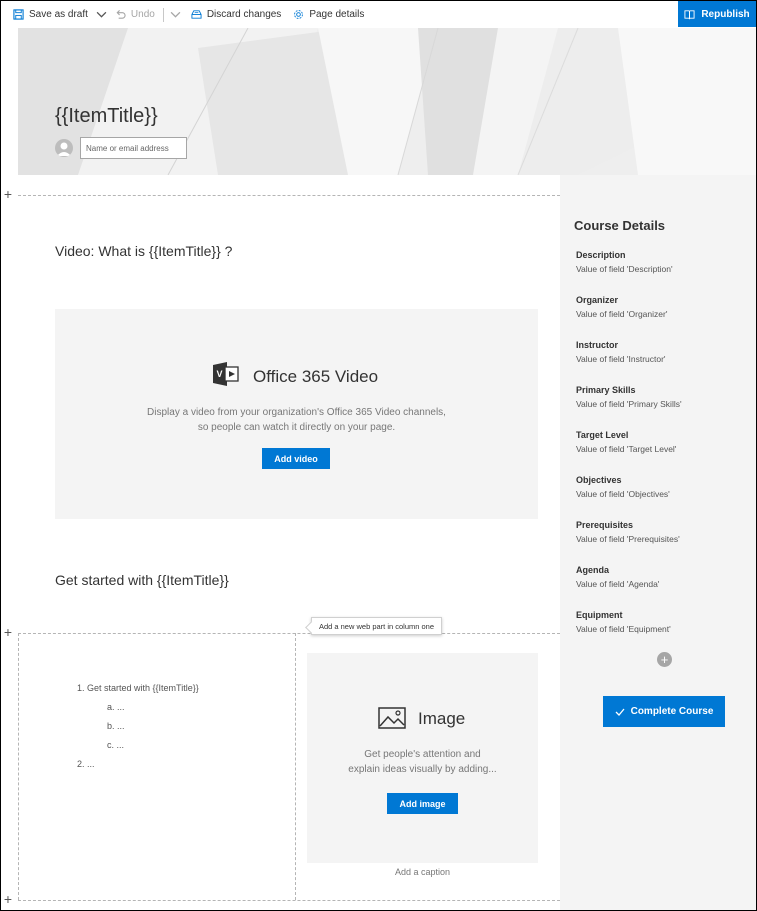 This screenshot has height=911, width=757. Describe the element at coordinates (626, 449) in the screenshot. I see `field-value: Value of field 'Target Level'` at that location.